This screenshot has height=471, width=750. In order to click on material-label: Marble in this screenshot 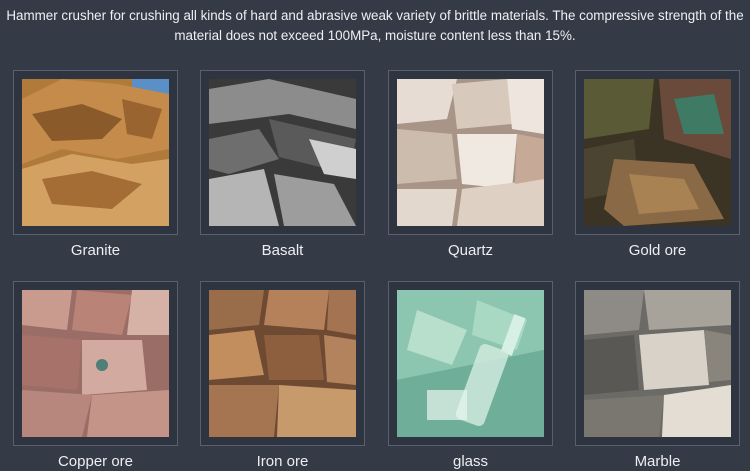, I will do `click(657, 461)`.